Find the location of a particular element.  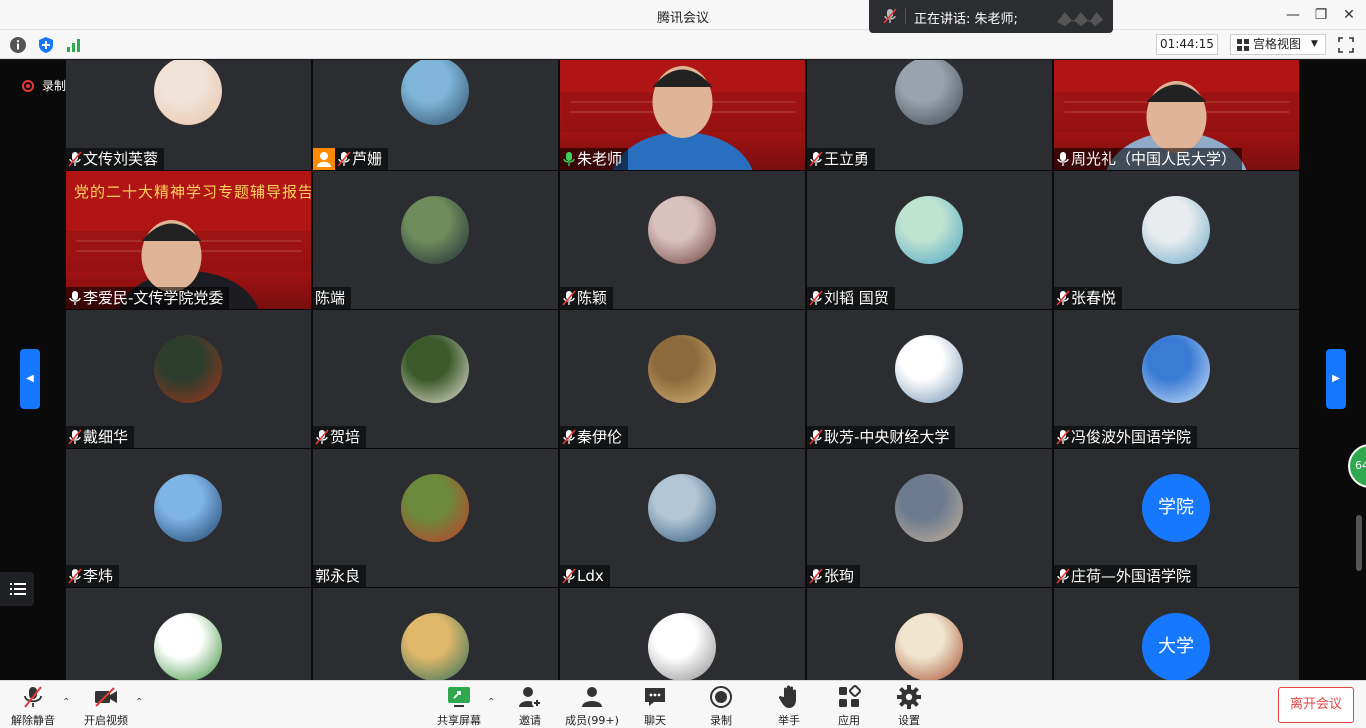

participant-tile: 陈端 is located at coordinates (435, 240).